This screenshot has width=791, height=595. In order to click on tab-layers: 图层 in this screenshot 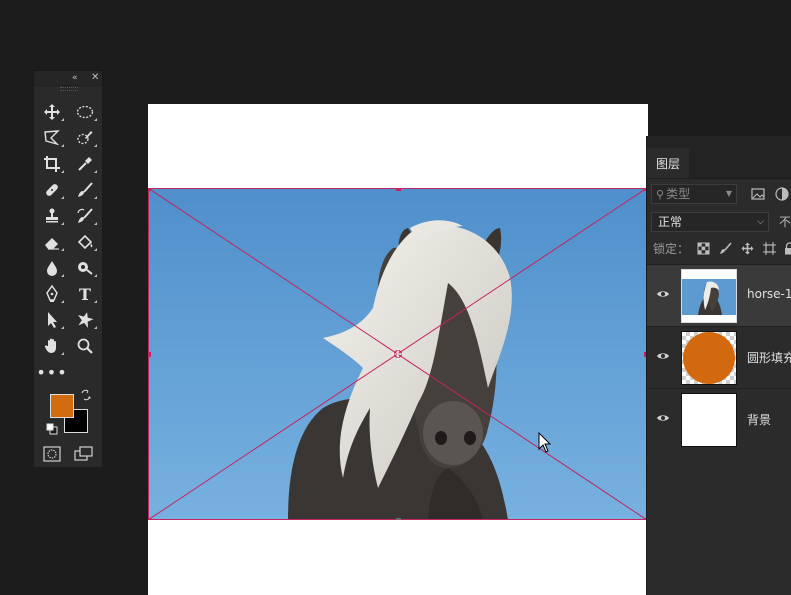, I will do `click(668, 163)`.